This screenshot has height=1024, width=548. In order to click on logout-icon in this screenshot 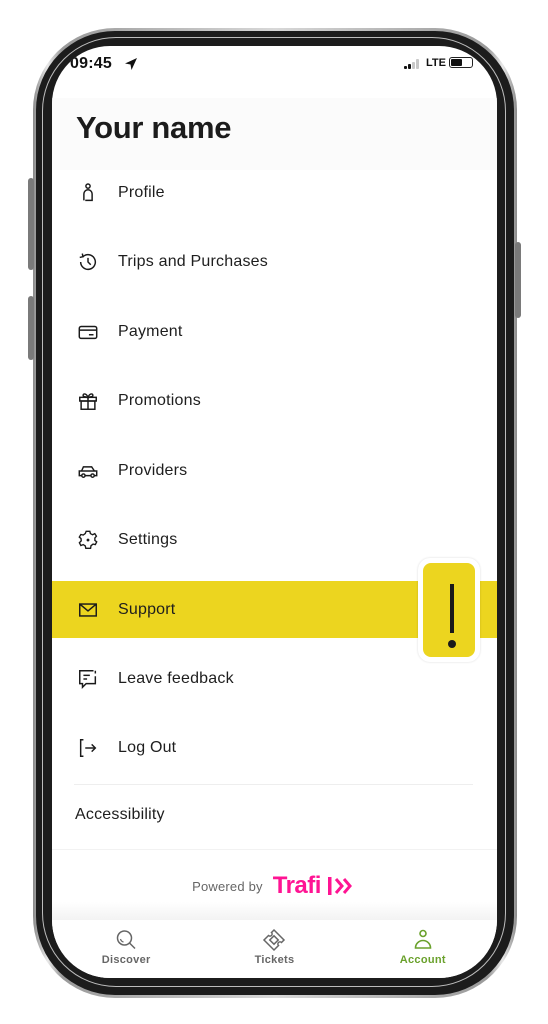, I will do `click(88, 748)`.